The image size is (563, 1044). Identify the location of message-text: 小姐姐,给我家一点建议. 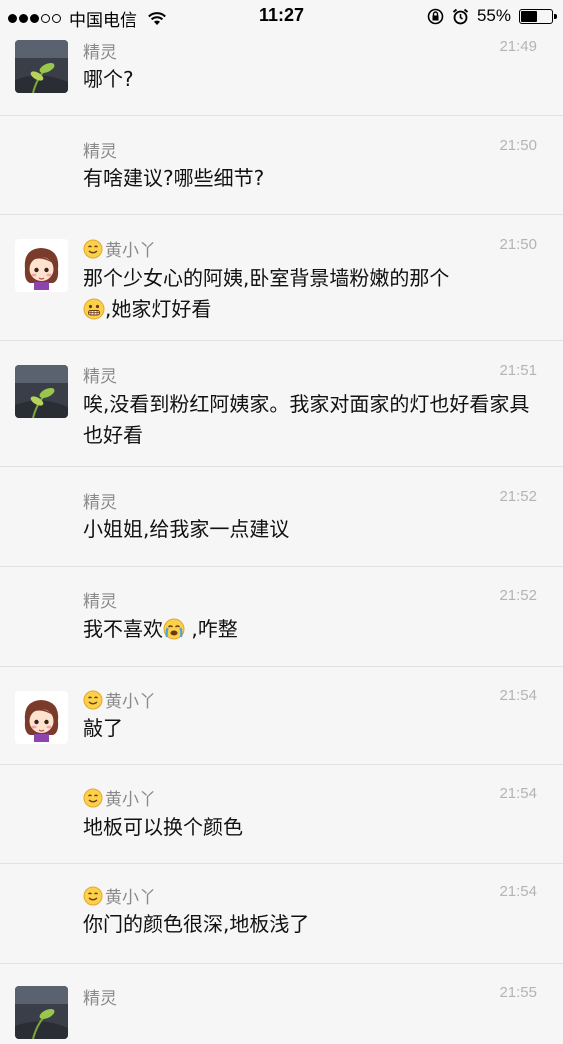
(186, 529).